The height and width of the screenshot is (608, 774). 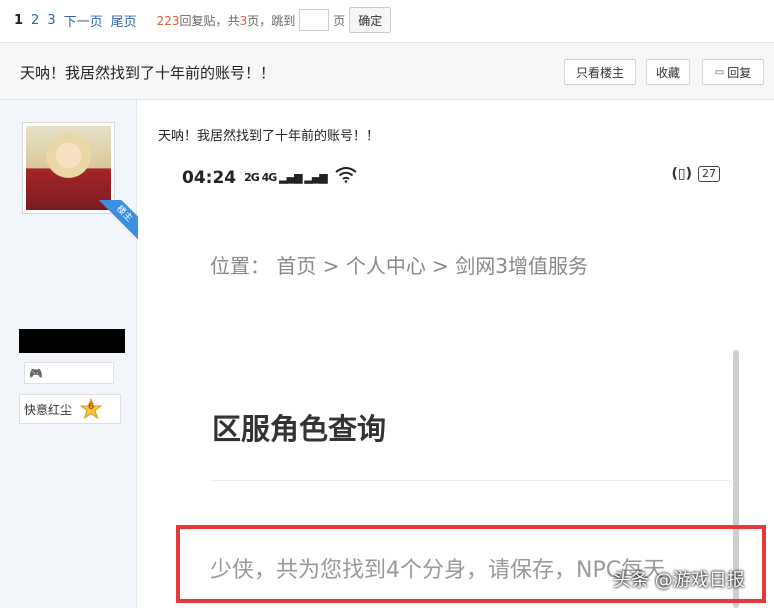 I want to click on jump-page-input, so click(x=314, y=20).